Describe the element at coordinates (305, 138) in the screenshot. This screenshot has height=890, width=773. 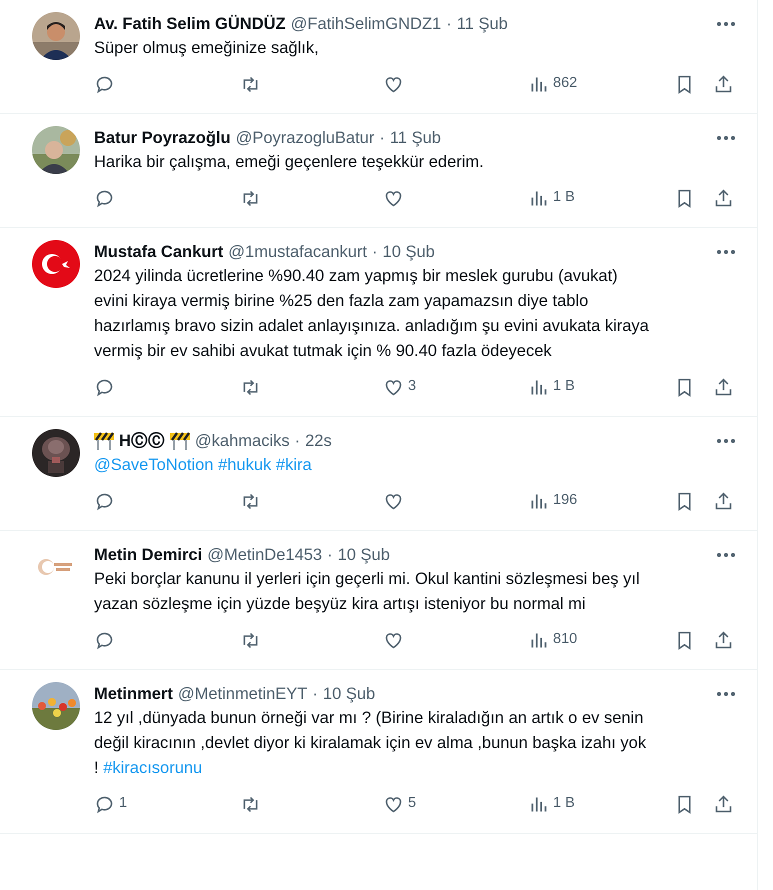
I see `author-handle: @PoyrazogluBatur` at that location.